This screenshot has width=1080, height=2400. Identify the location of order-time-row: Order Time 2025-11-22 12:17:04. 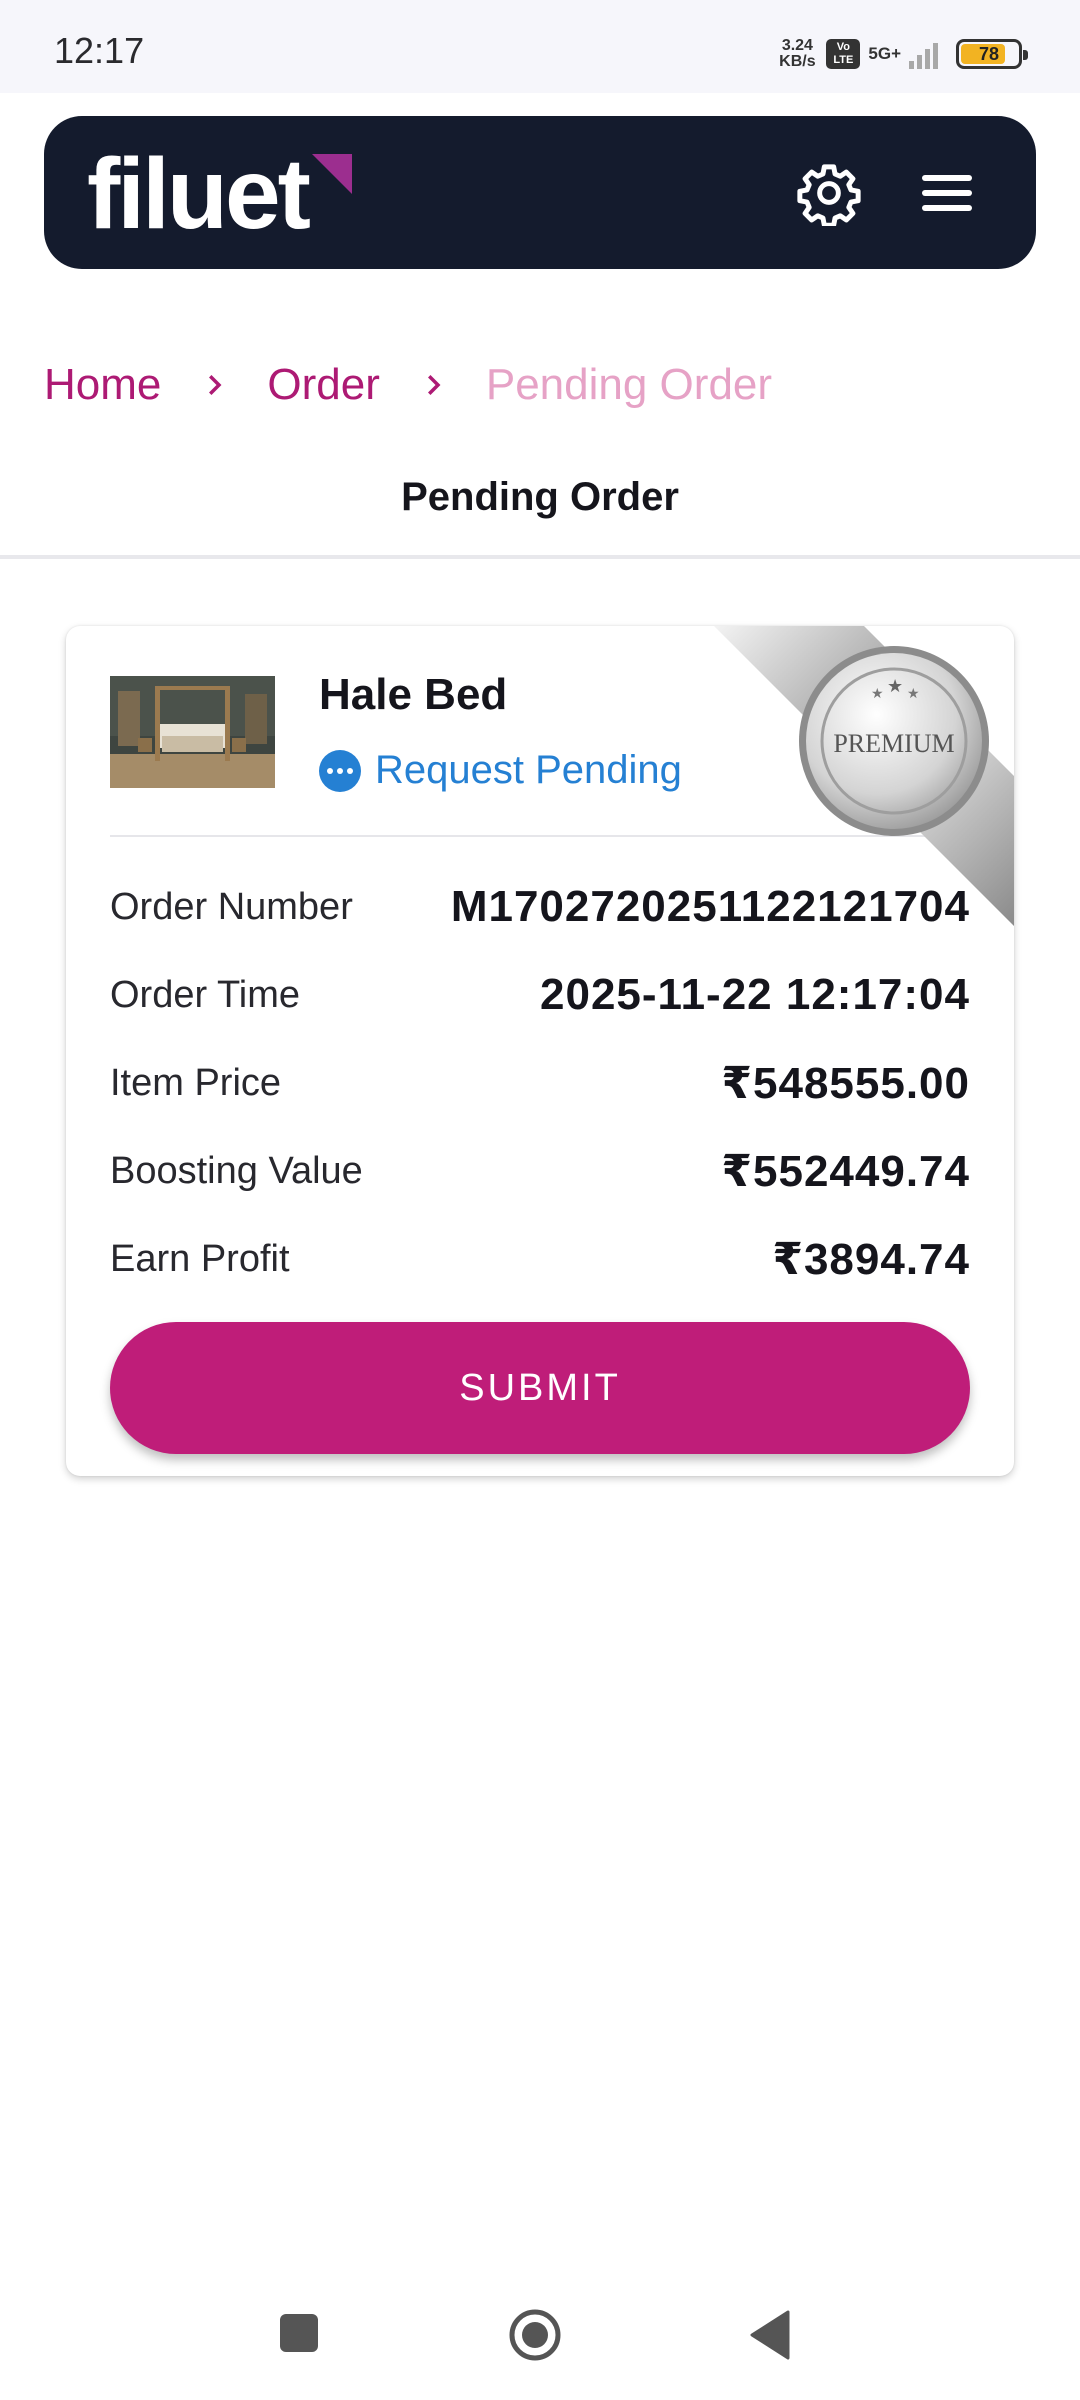
(540, 995).